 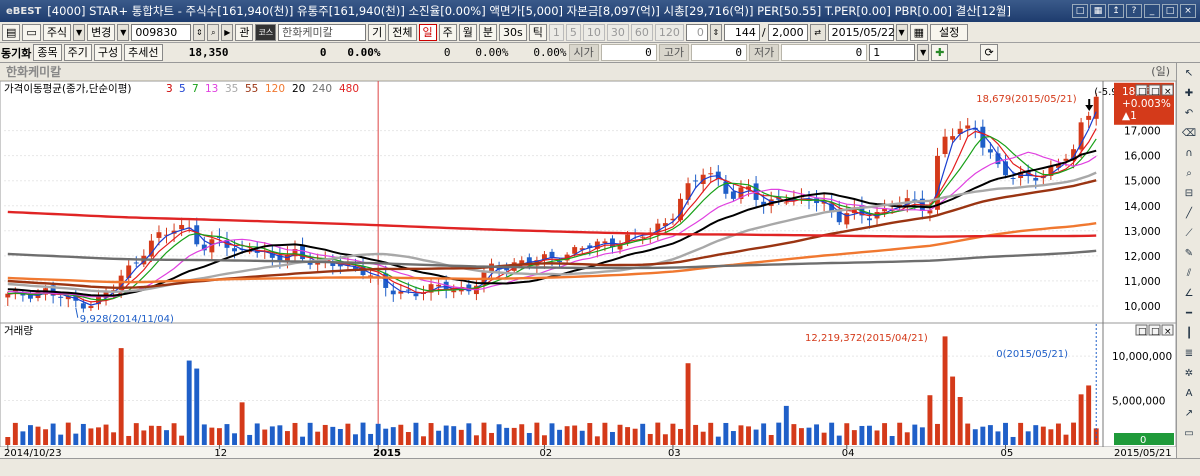 I want to click on search-icon: ⌕, so click(x=213, y=32).